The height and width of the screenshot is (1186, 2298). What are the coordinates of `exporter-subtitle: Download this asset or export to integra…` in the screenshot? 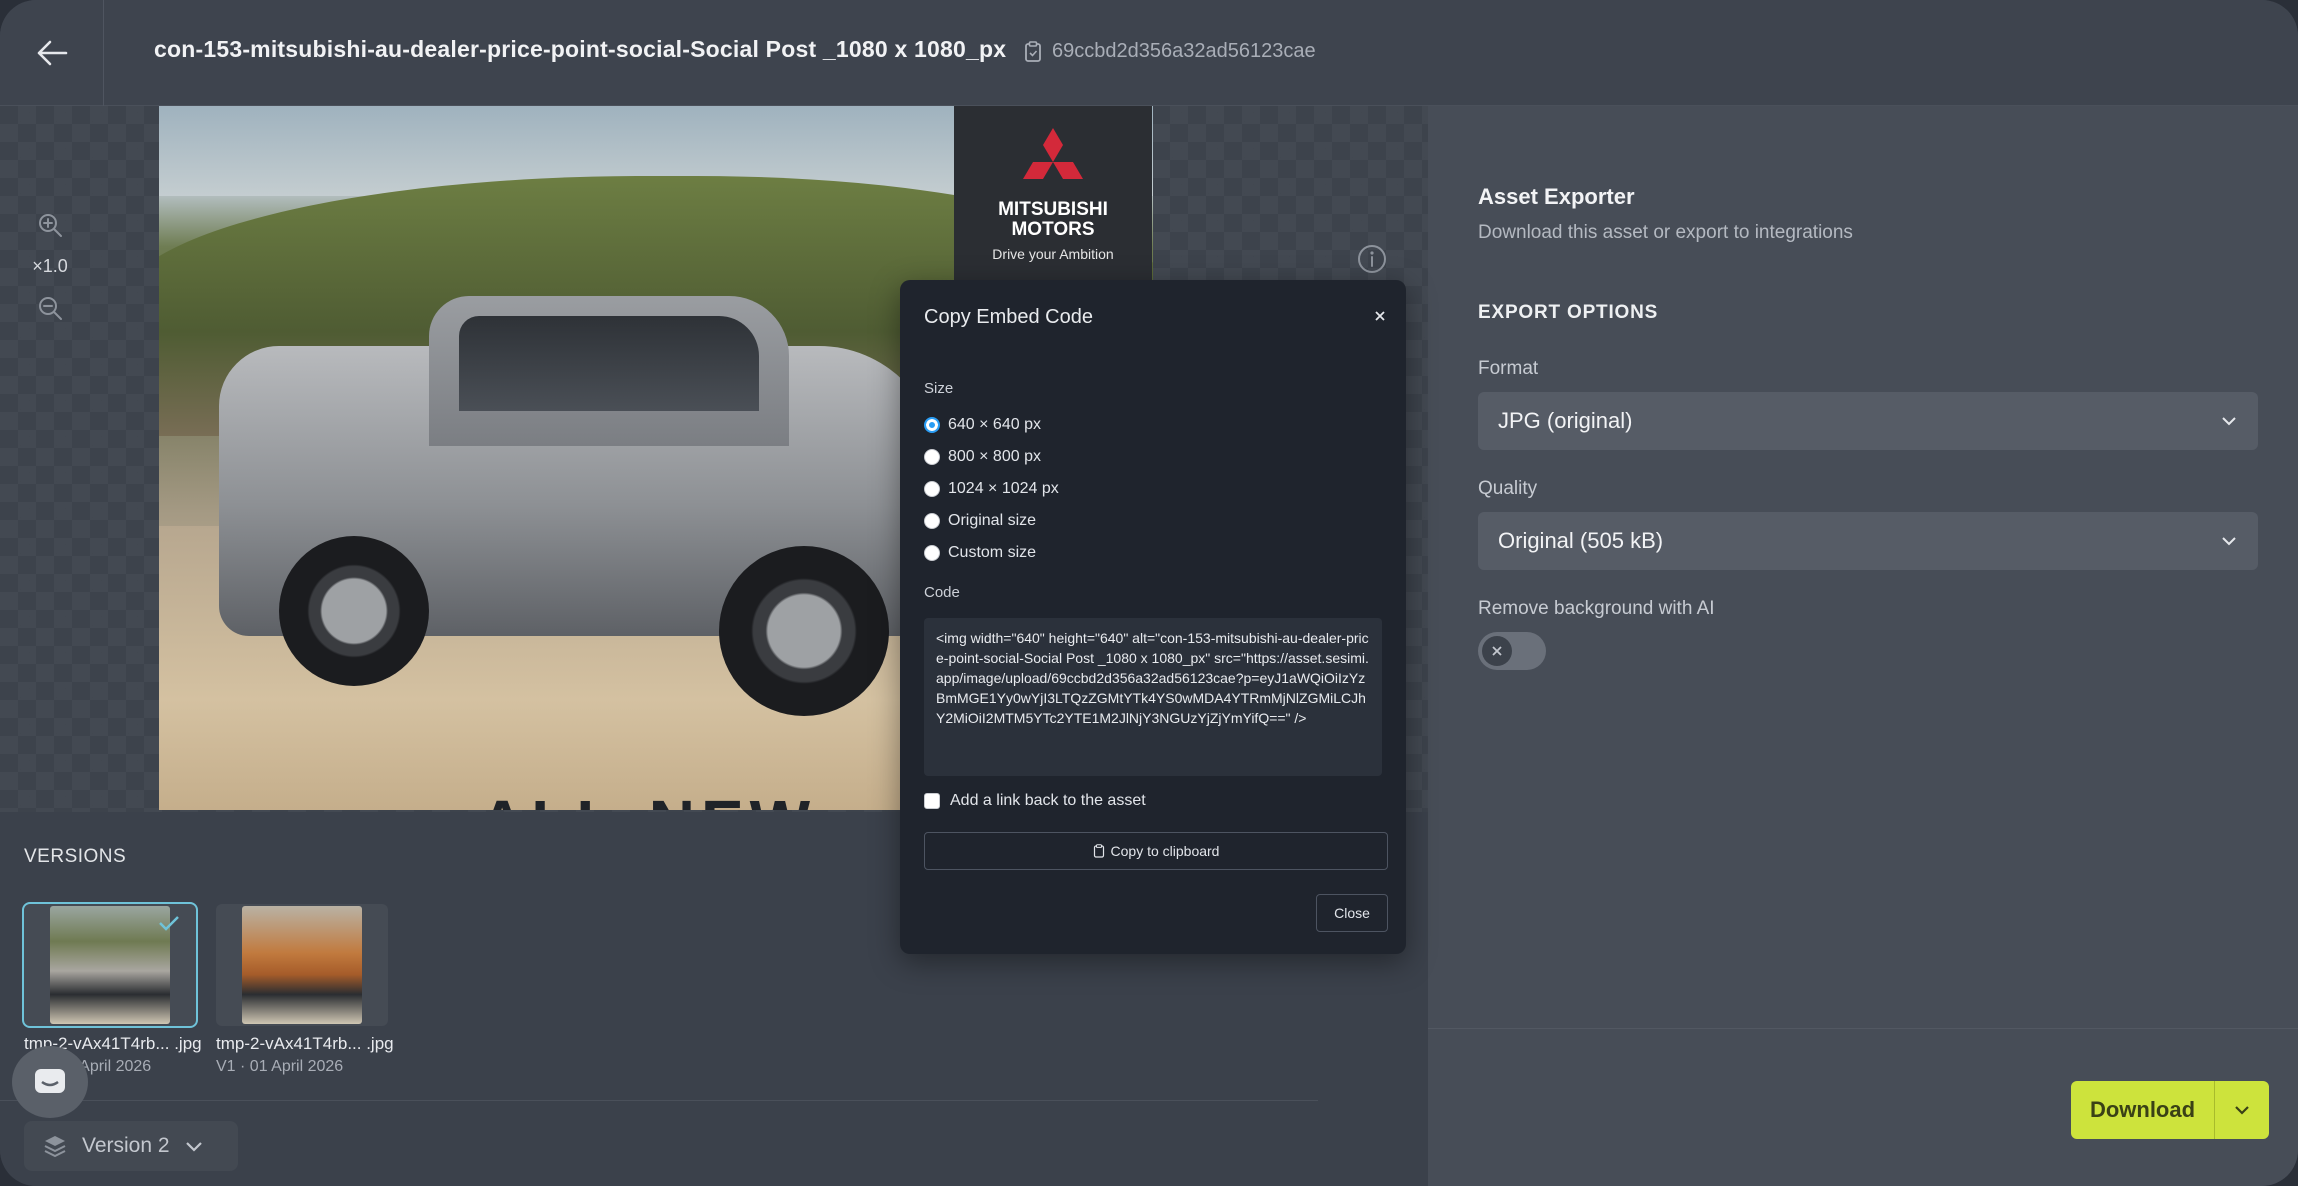 It's located at (1665, 232).